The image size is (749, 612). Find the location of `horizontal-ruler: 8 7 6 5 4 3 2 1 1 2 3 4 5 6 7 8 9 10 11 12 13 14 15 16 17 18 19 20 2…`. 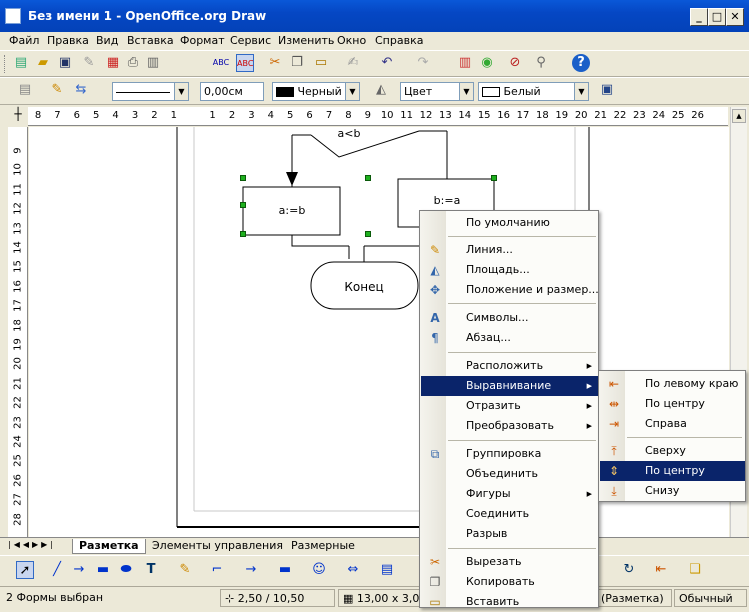

horizontal-ruler: 8 7 6 5 4 3 2 1 1 2 3 4 5 6 7 8 9 10 11 12 13 14 15 16 17 18 19 20 2… is located at coordinates (378, 116).